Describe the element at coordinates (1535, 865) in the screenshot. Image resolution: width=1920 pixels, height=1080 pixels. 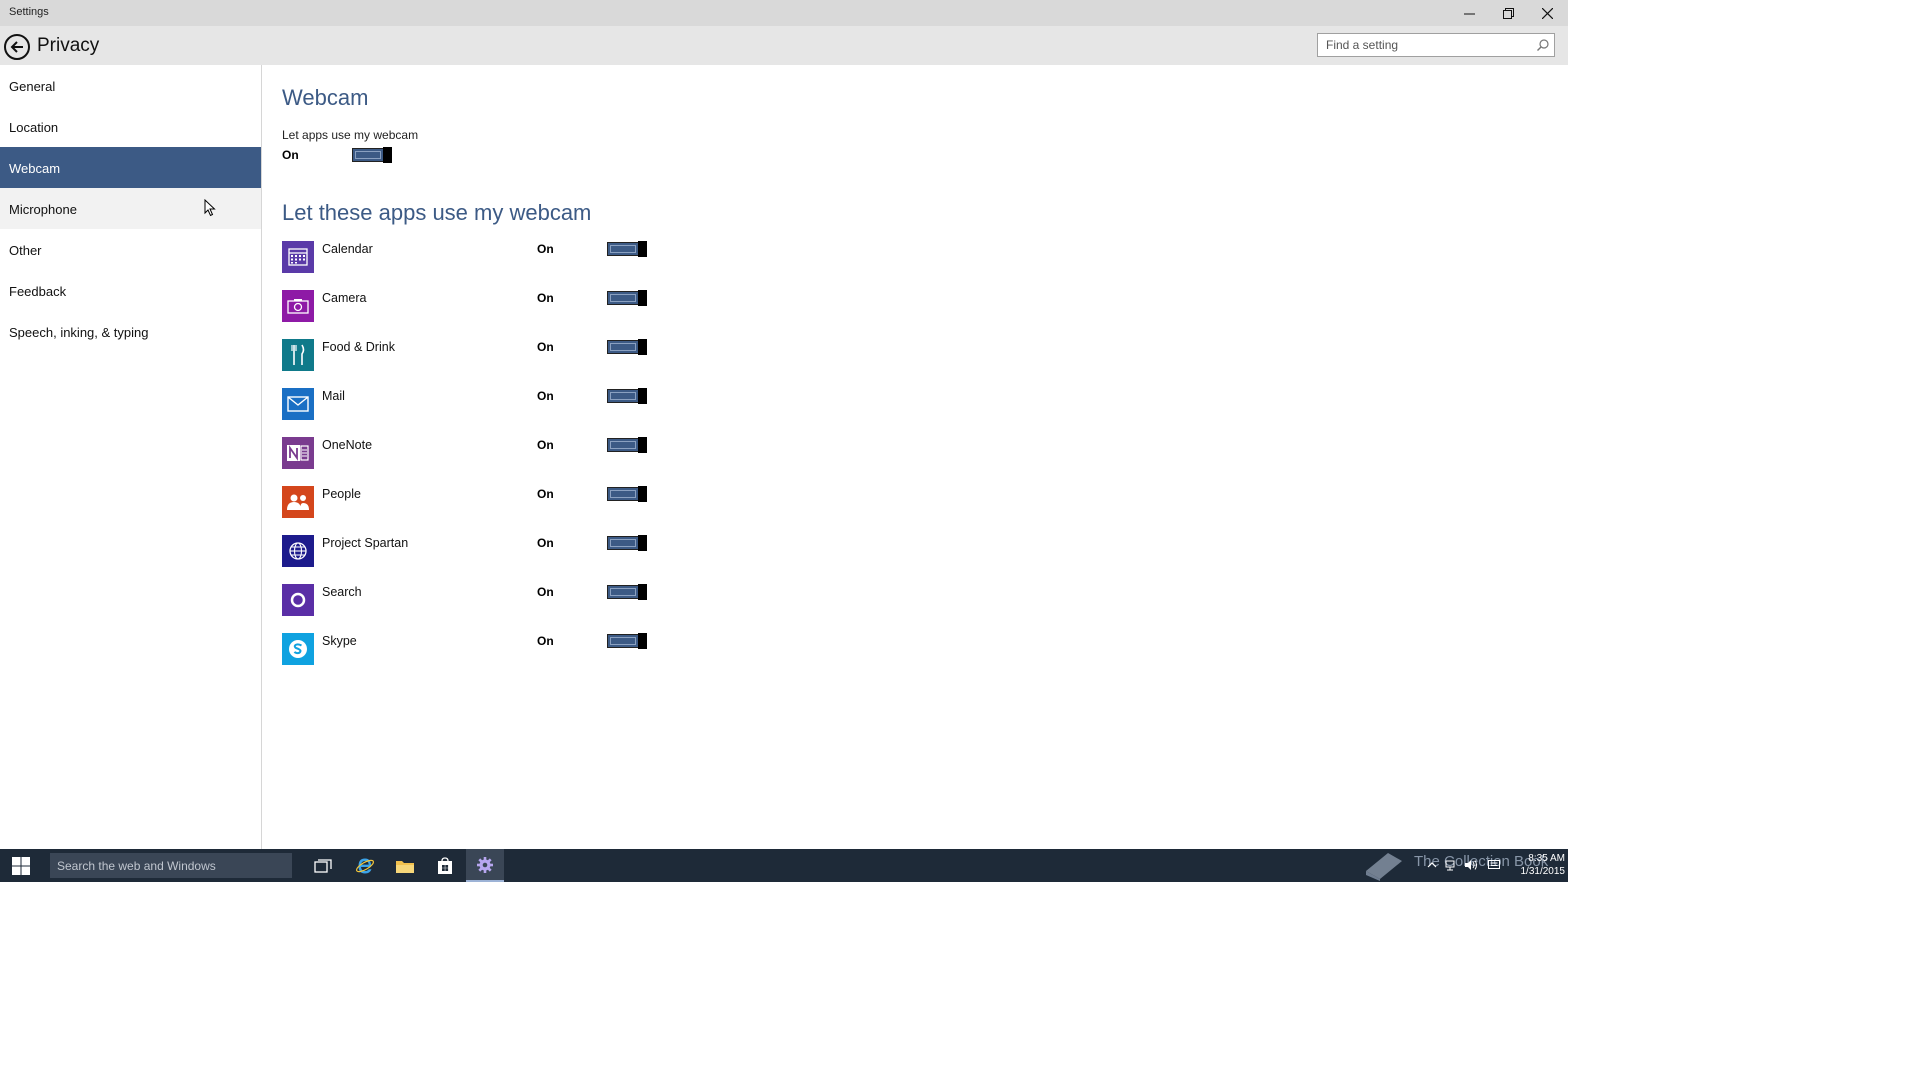
I see `system-clock: 8:35 AM 1/31/2015` at that location.